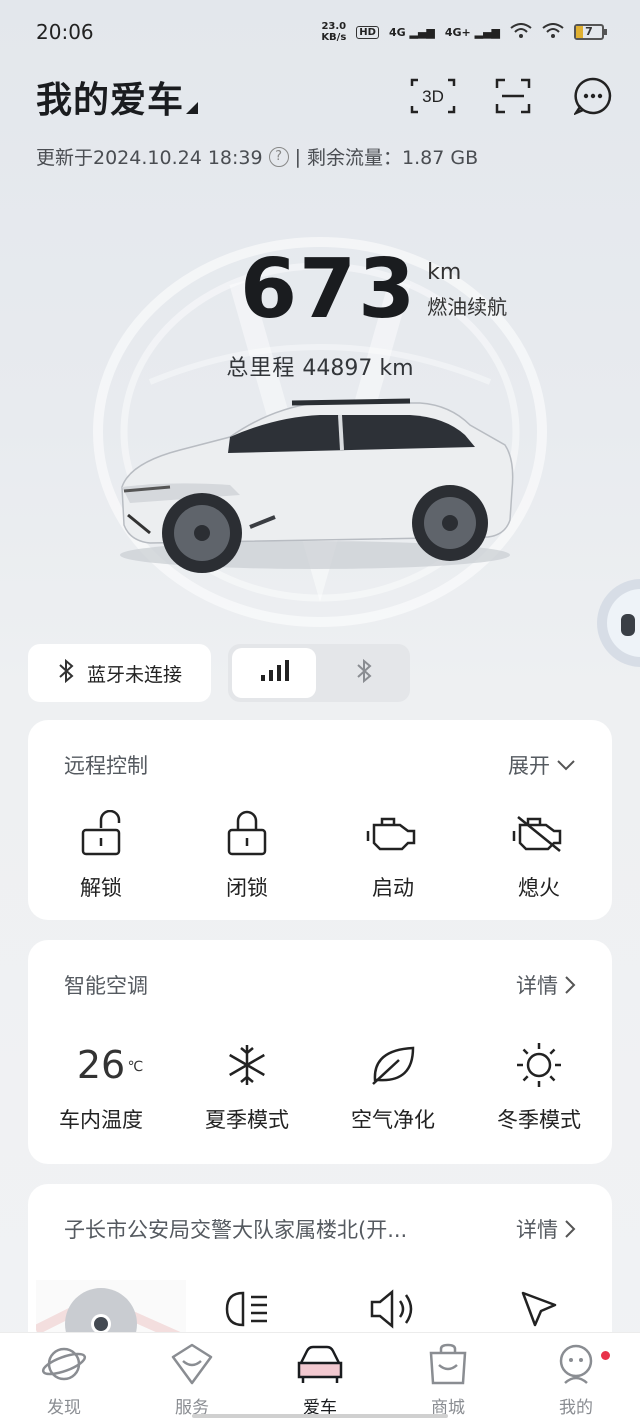 This screenshot has width=640, height=1422. Describe the element at coordinates (576, 1366) in the screenshot. I see `profile-icon` at that location.